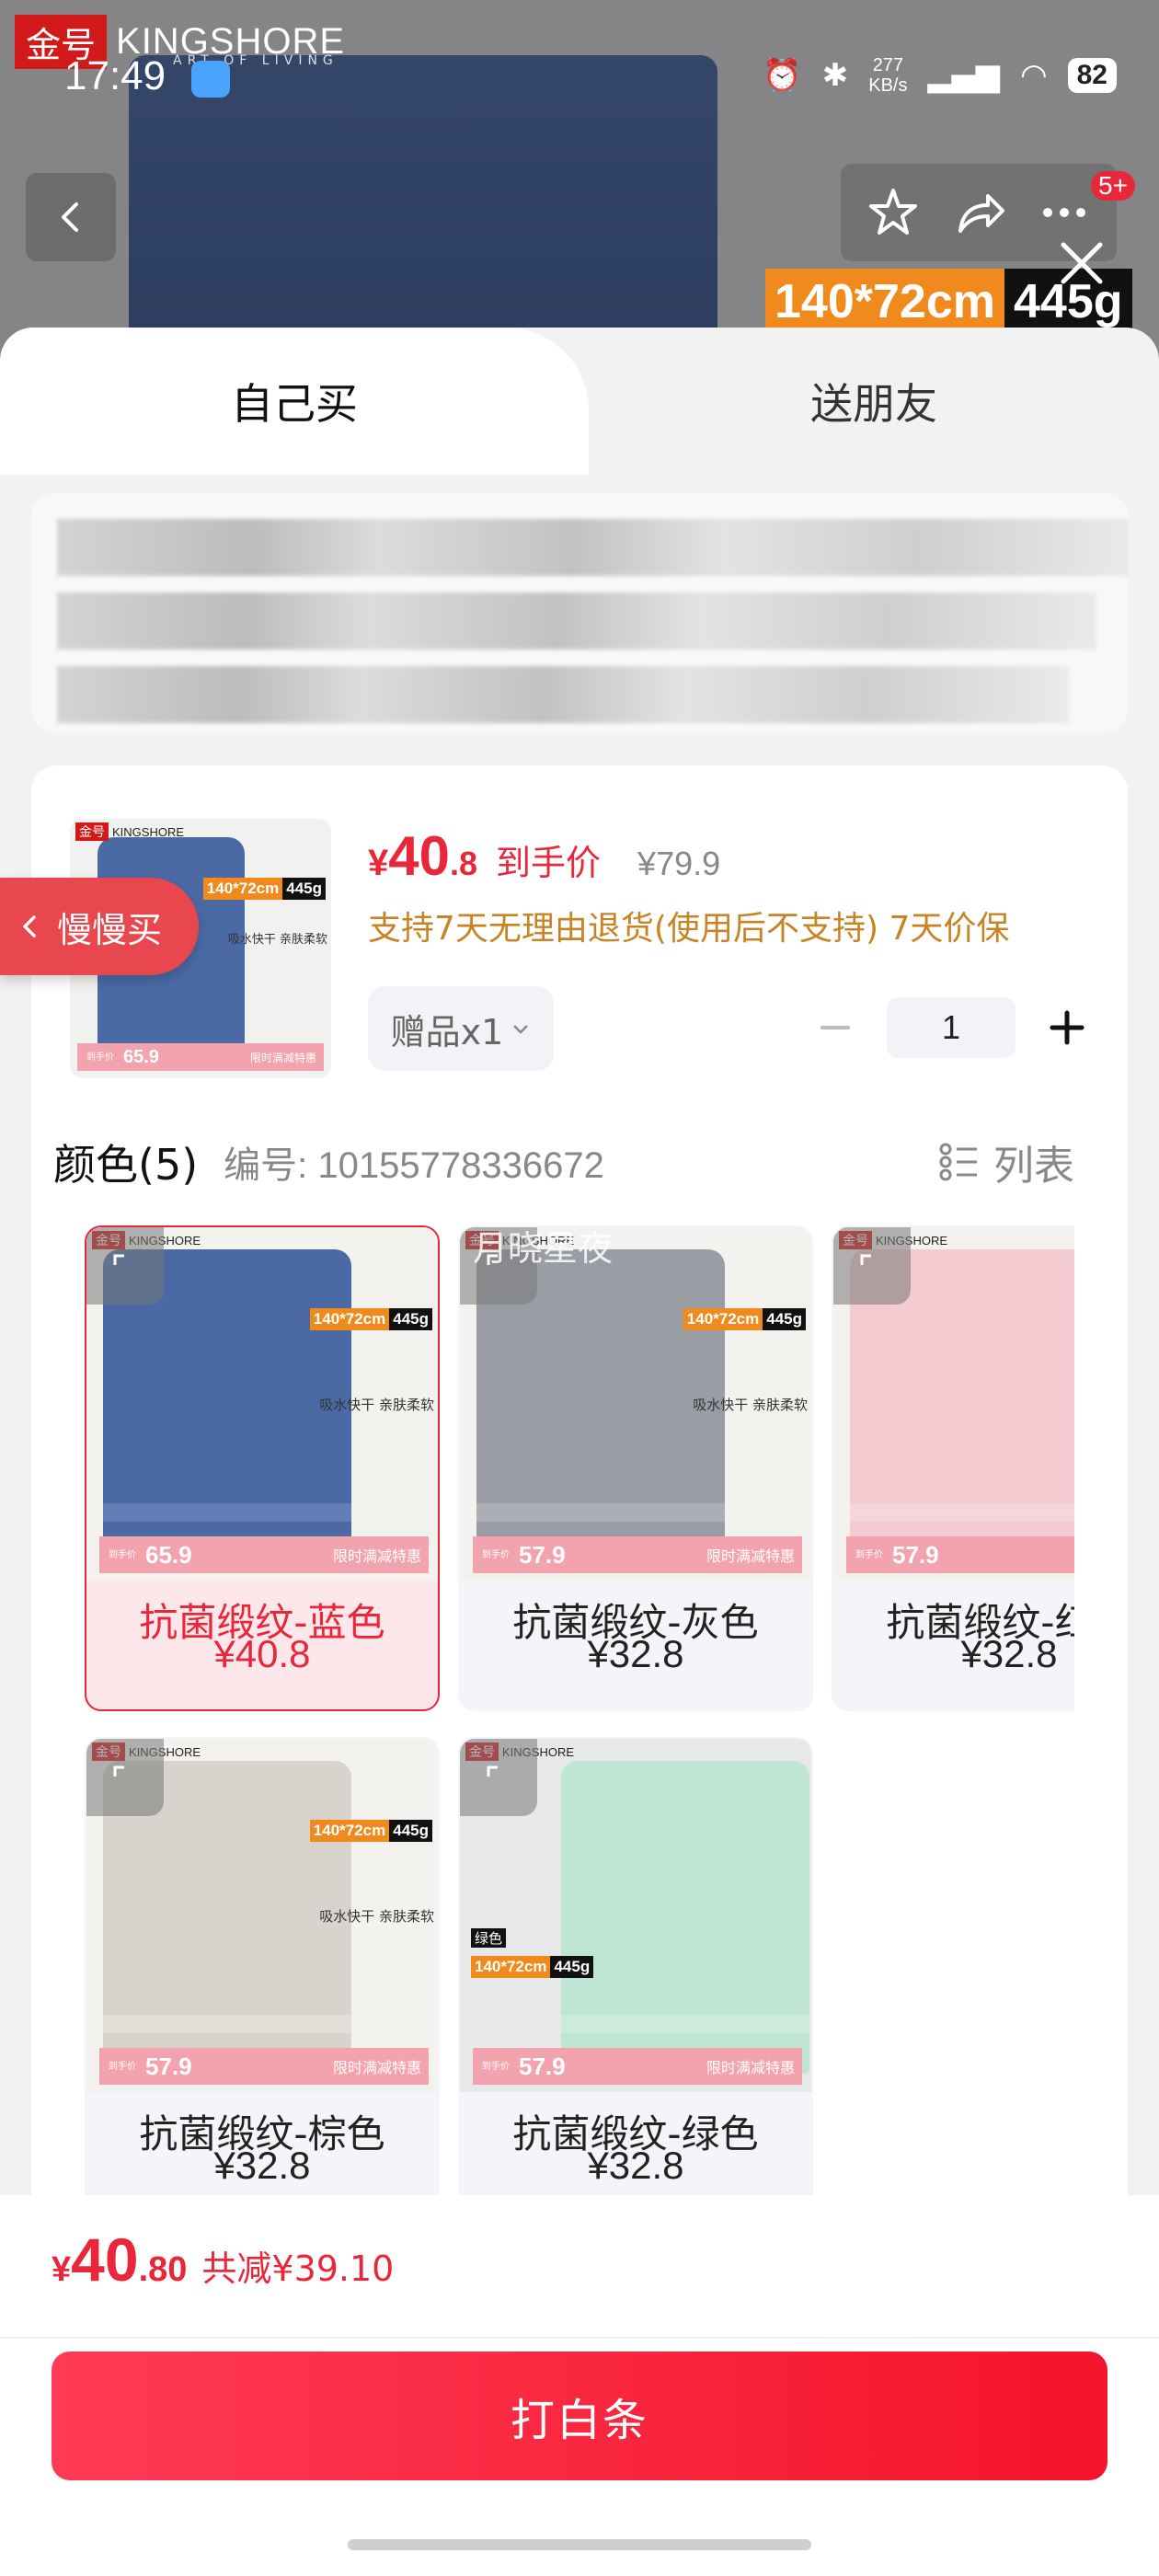 The height and width of the screenshot is (2576, 1159). I want to click on slow-buy-button: 慢慢买, so click(99, 926).